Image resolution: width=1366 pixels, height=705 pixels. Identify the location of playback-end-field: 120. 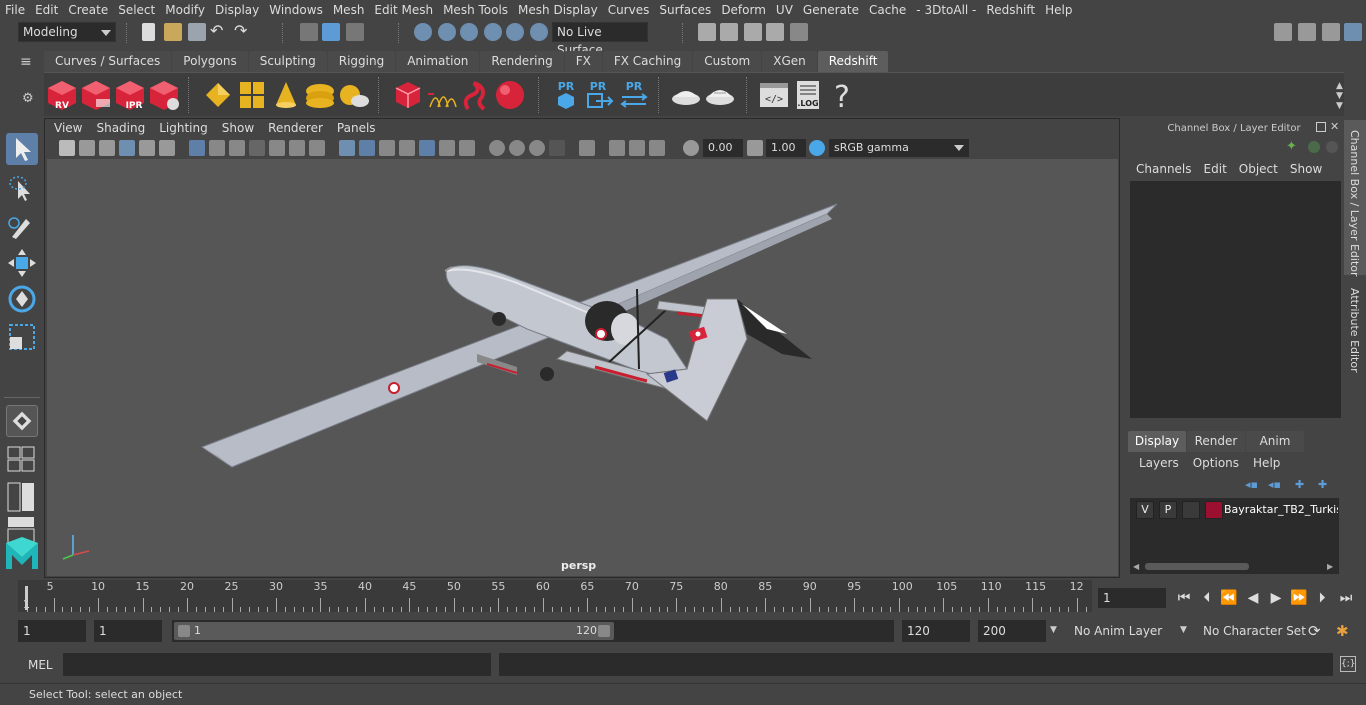
(936, 631).